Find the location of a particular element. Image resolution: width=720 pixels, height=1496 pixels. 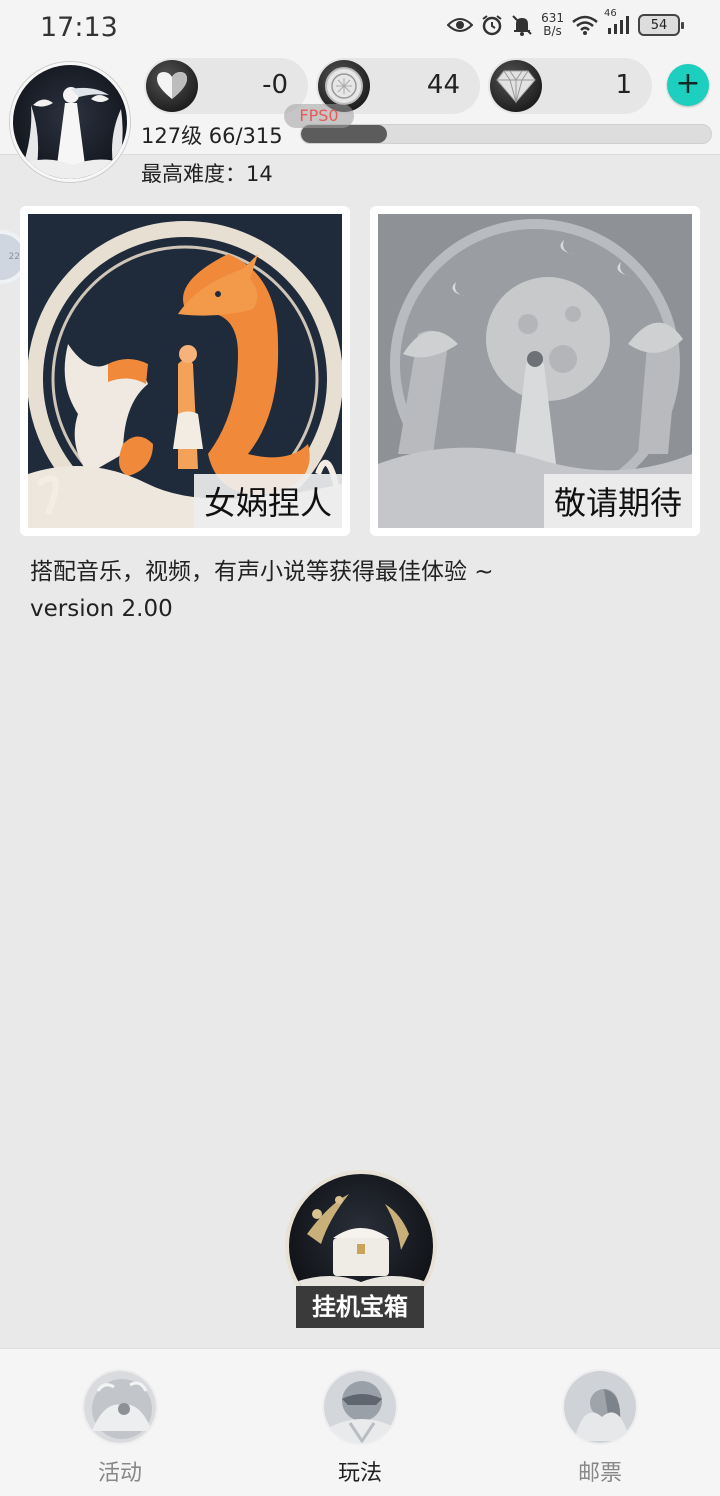

status-time: 17:13 is located at coordinates (79, 27).